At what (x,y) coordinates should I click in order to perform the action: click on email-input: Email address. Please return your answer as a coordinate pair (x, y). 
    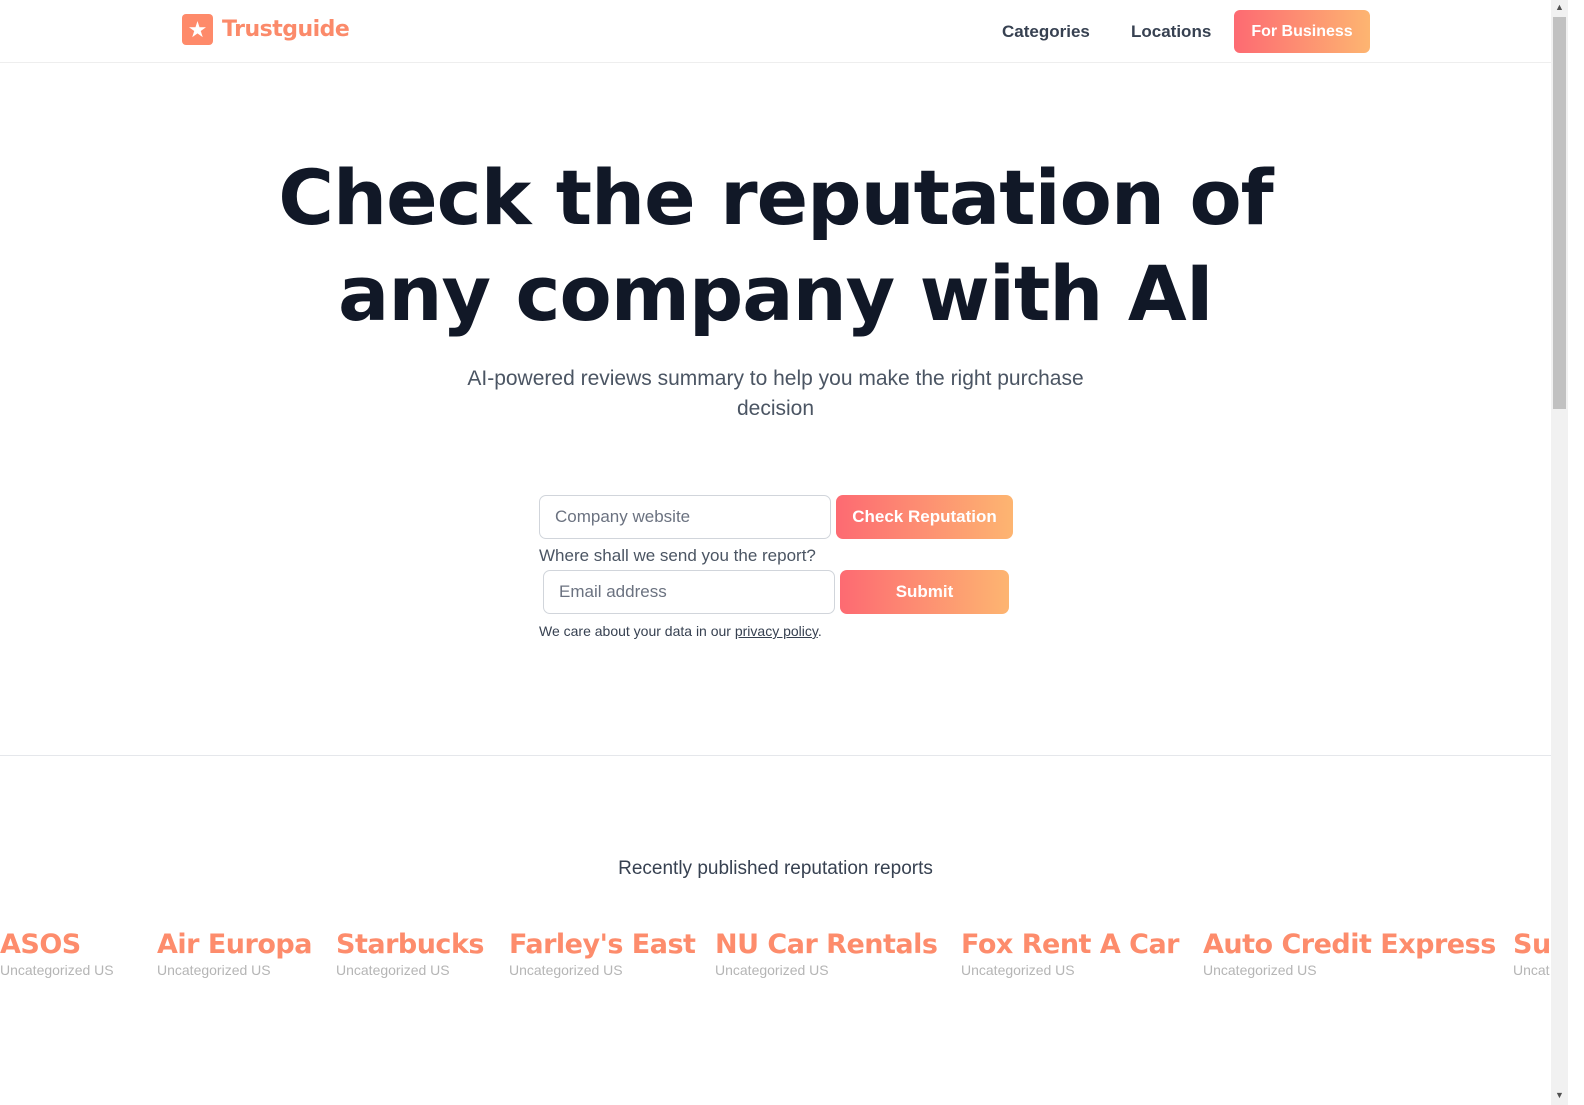
    Looking at the image, I should click on (689, 592).